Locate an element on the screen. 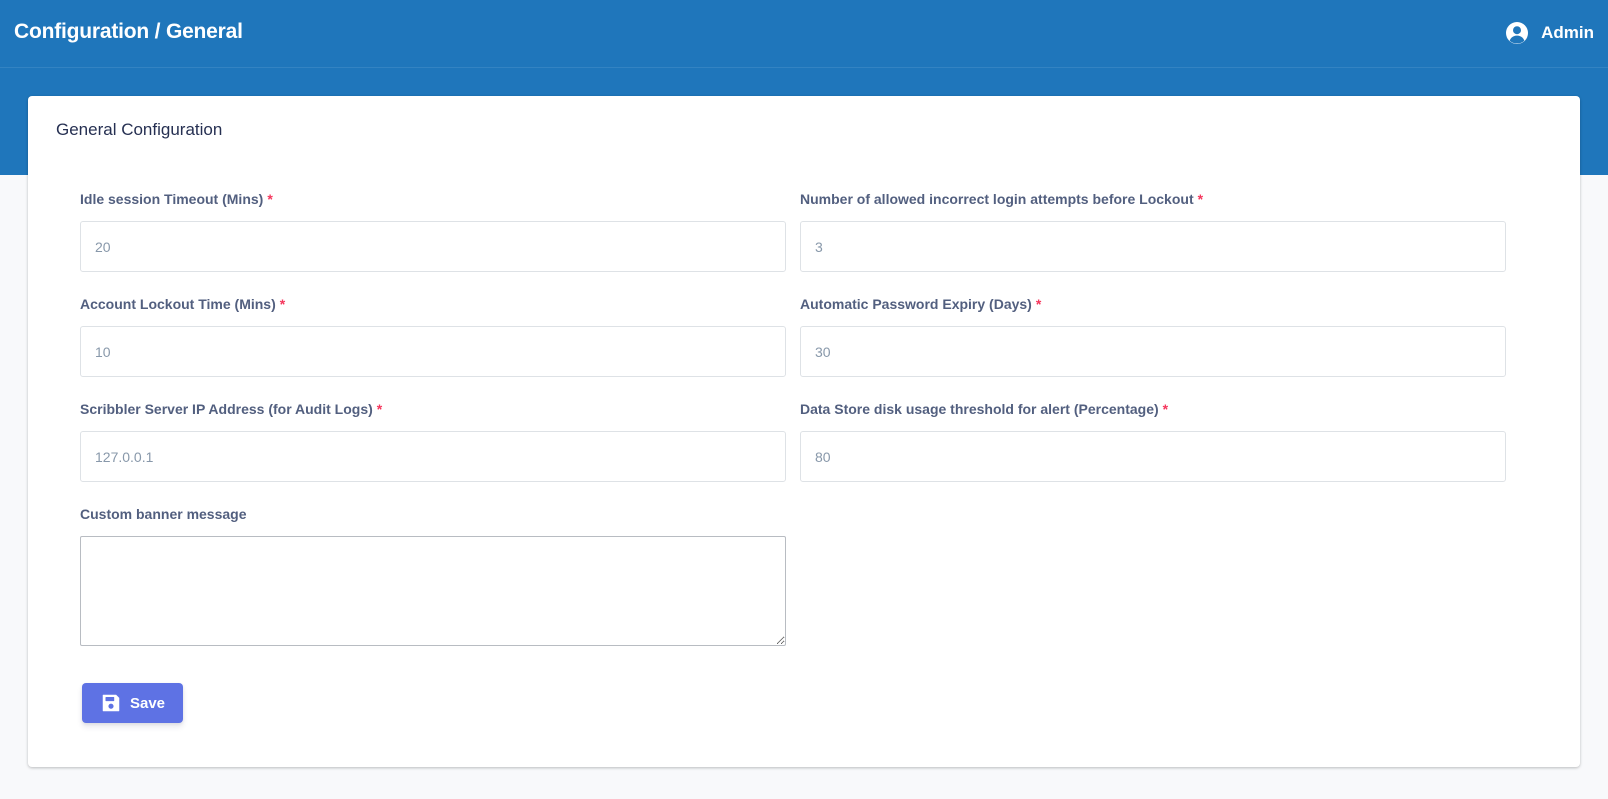 This screenshot has width=1608, height=799. lockout-time-input is located at coordinates (433, 351).